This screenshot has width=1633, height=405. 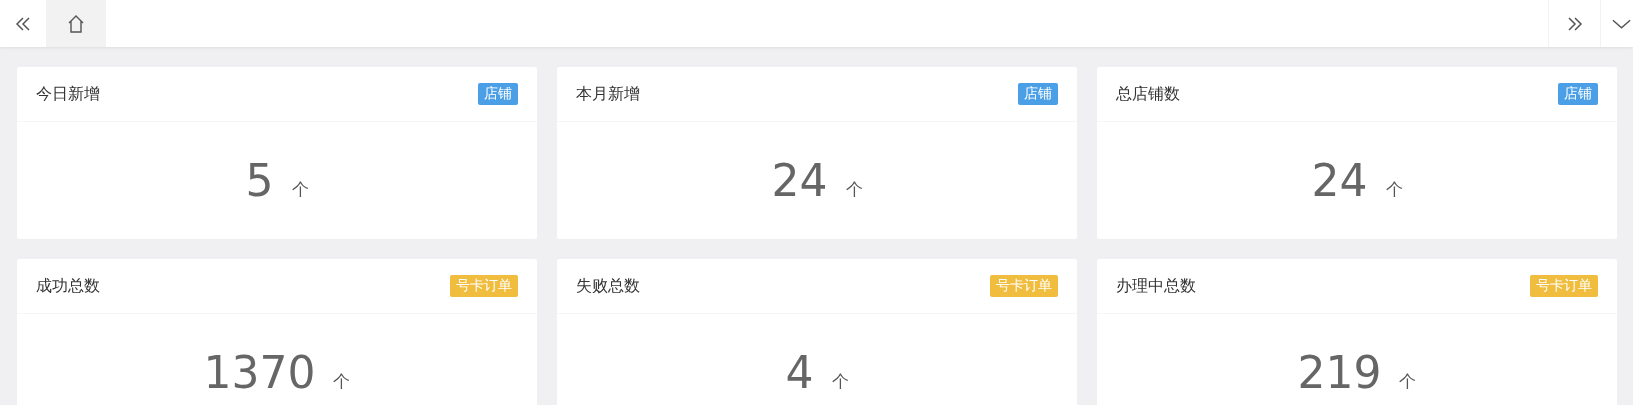 I want to click on card-title: 失败总数, so click(x=608, y=286).